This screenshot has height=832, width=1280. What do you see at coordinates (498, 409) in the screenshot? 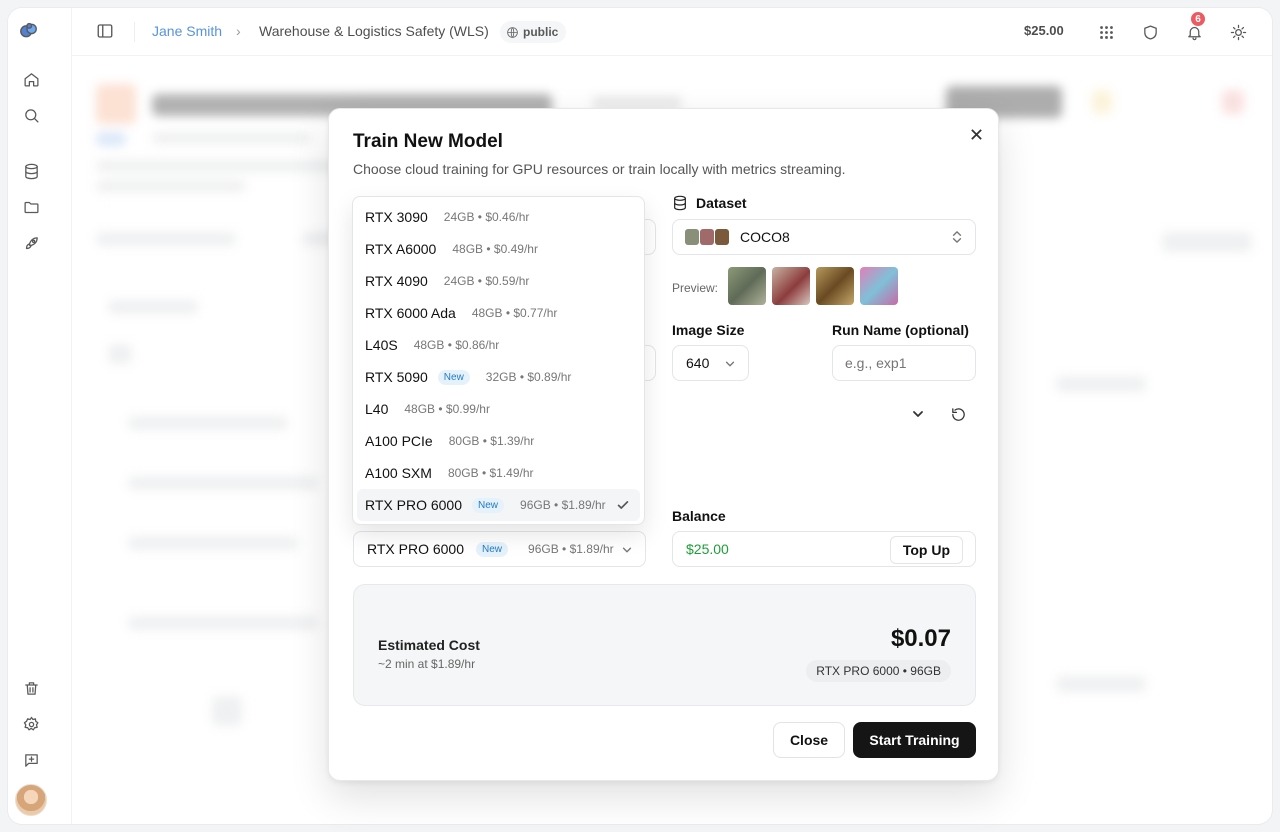
I see `gpu-option: L40 48GB • $0.99/hr` at bounding box center [498, 409].